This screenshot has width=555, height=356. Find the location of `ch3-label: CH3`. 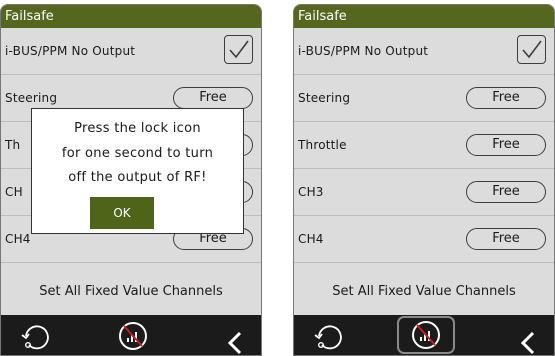

ch3-label: CH3 is located at coordinates (311, 192).